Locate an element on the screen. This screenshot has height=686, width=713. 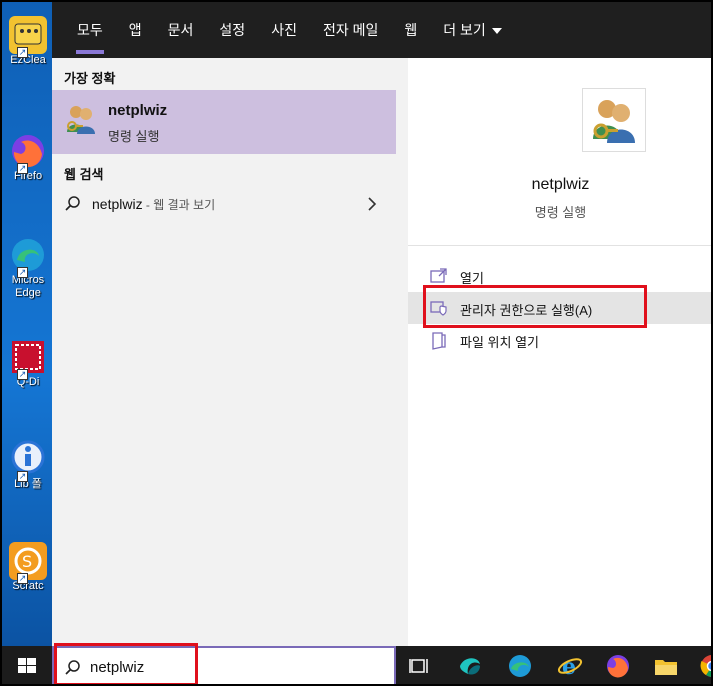
desktop-icon-scratch: S ↗ Scratc is located at coordinates (28, 567).